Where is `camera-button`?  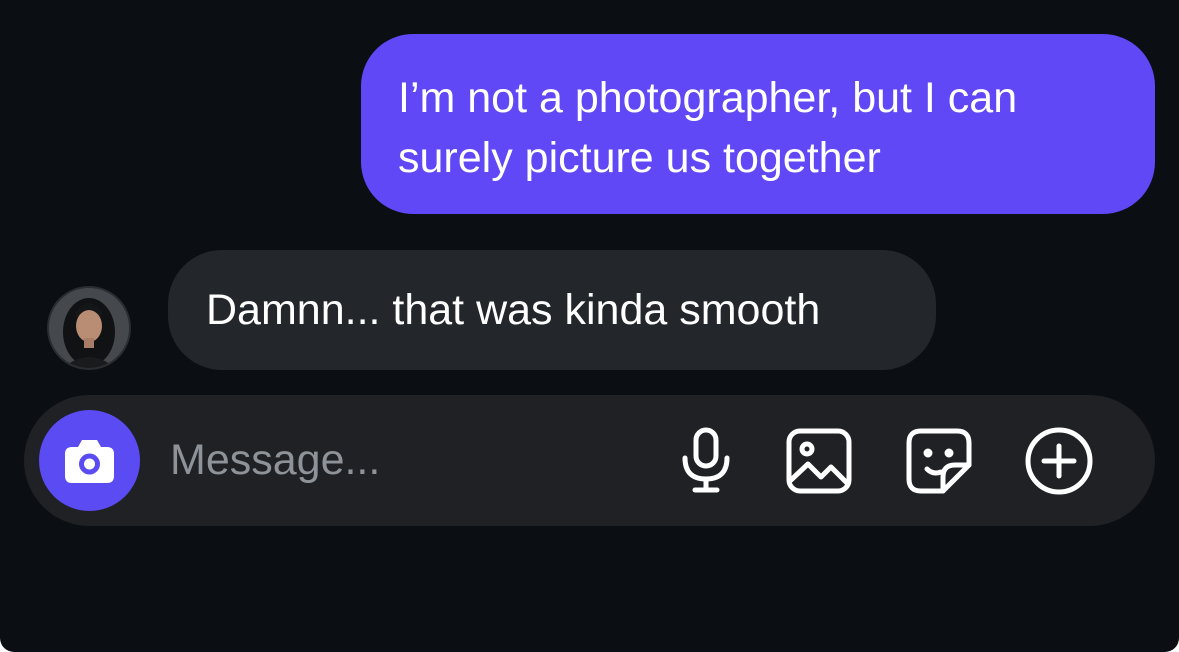 camera-button is located at coordinates (89, 460).